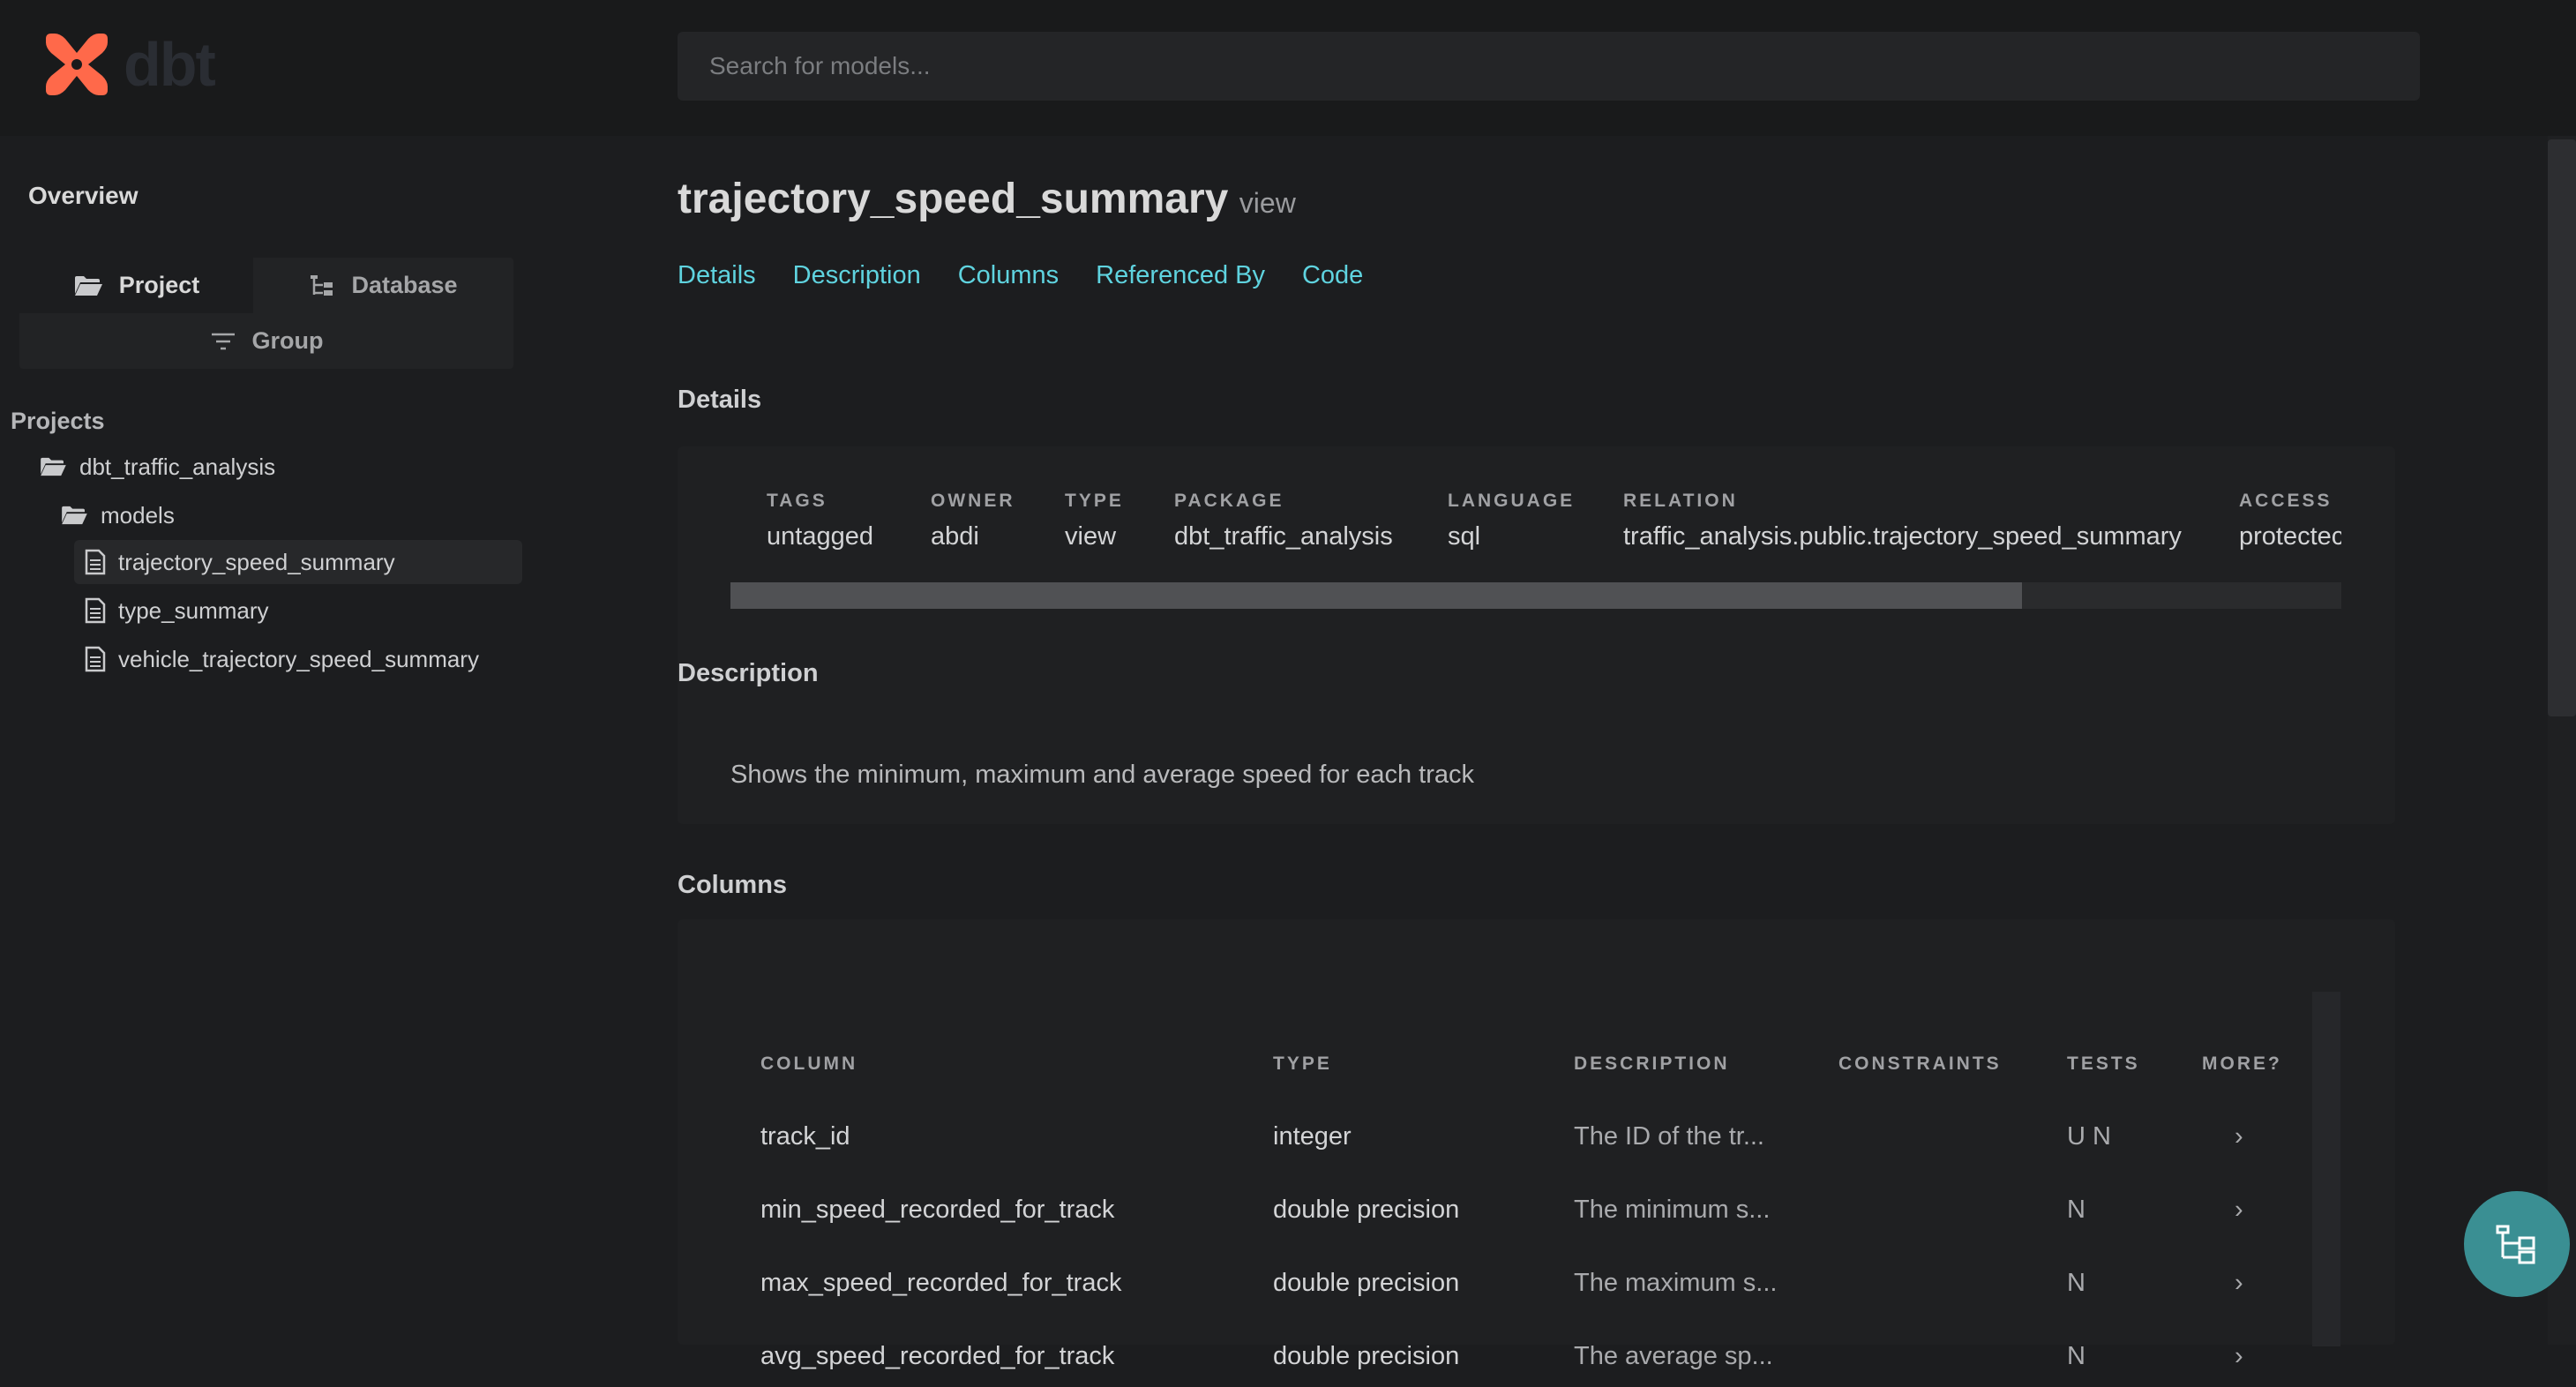  What do you see at coordinates (955, 536) in the screenshot?
I see `field-value: abdi` at bounding box center [955, 536].